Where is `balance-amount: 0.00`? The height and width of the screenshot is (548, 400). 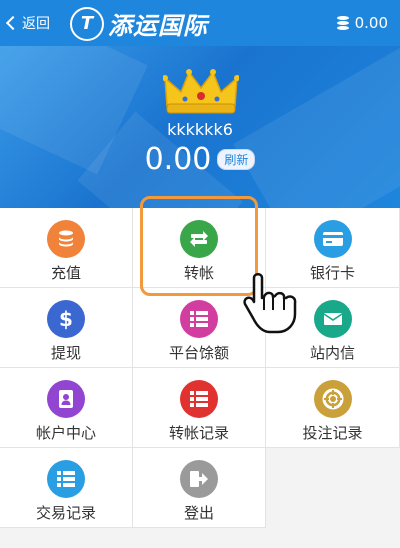
balance-amount: 0.00 is located at coordinates (178, 159).